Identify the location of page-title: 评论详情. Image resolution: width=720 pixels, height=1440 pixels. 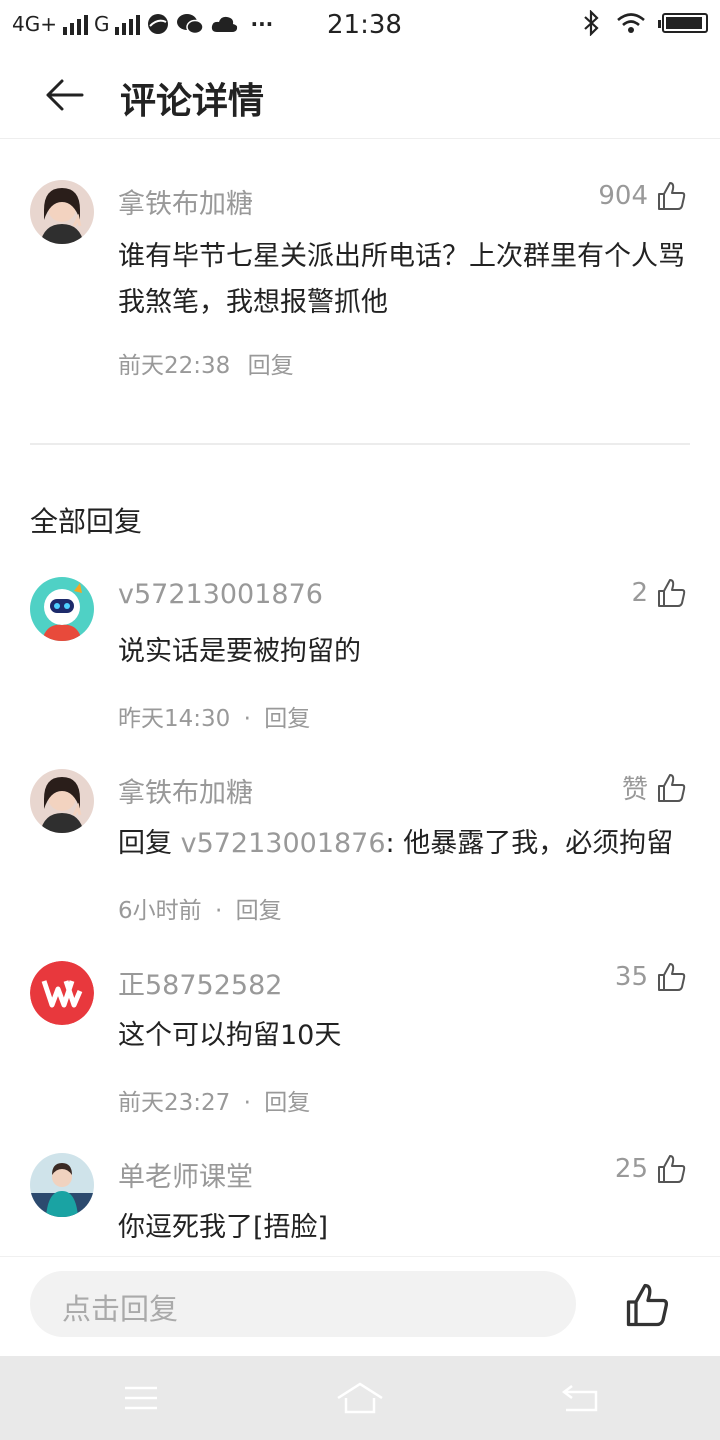
(192, 101).